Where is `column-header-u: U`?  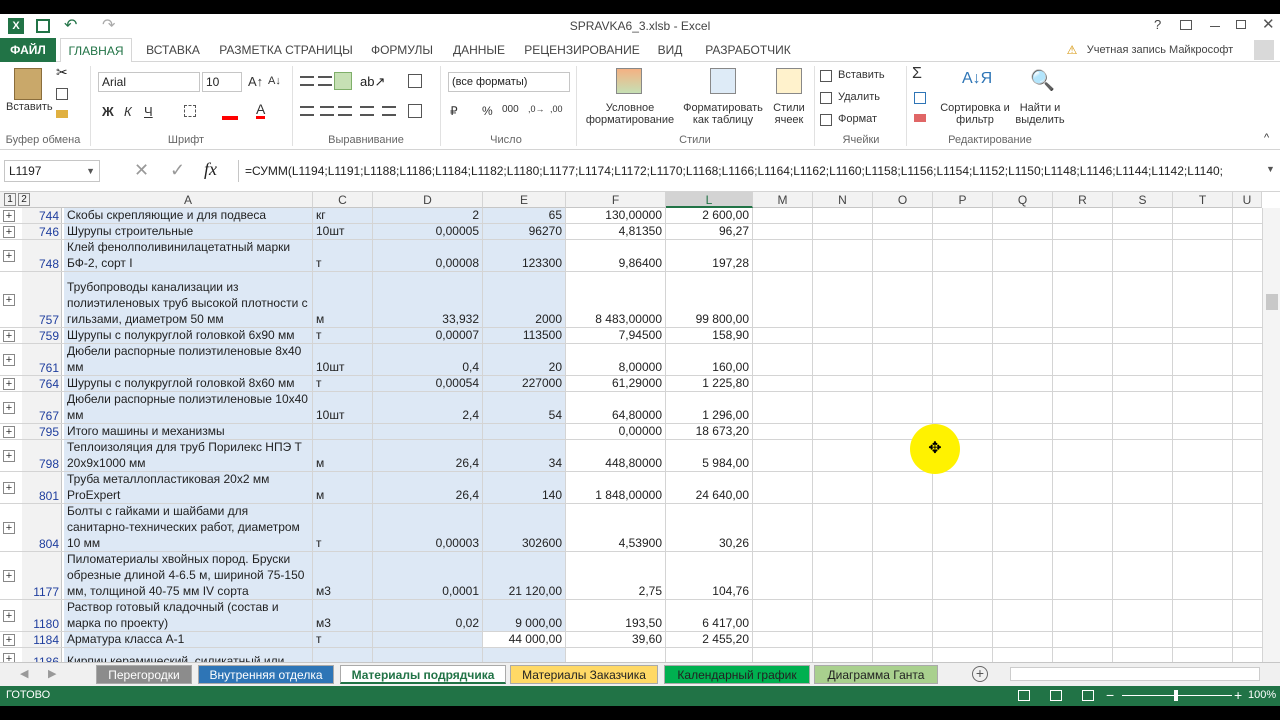 column-header-u: U is located at coordinates (1247, 200).